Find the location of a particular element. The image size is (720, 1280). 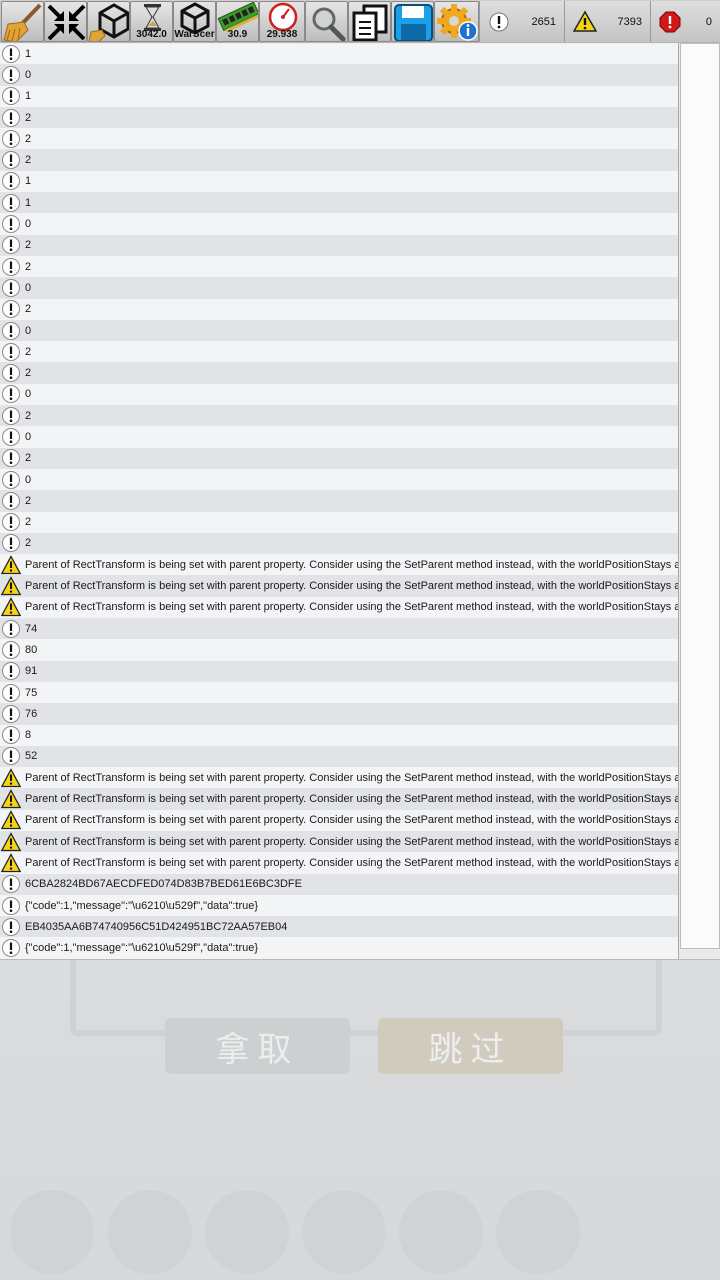

log-message: 75 is located at coordinates (31, 692).